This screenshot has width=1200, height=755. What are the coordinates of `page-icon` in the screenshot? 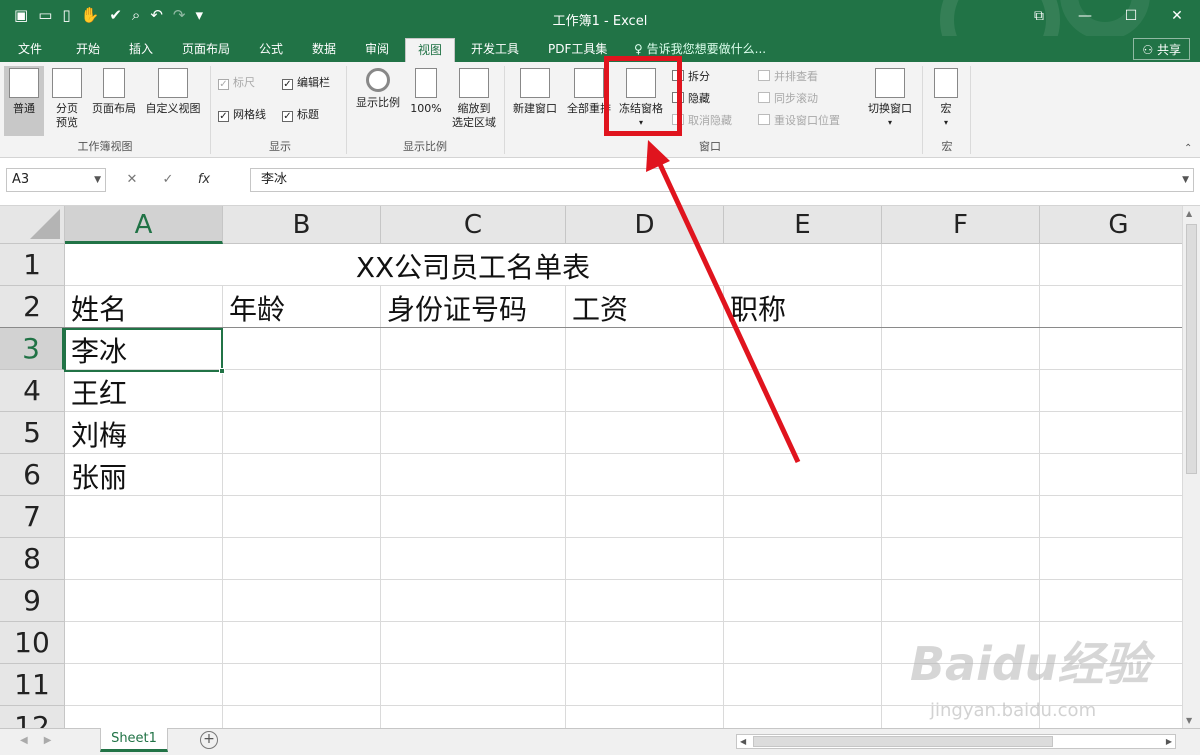 It's located at (114, 83).